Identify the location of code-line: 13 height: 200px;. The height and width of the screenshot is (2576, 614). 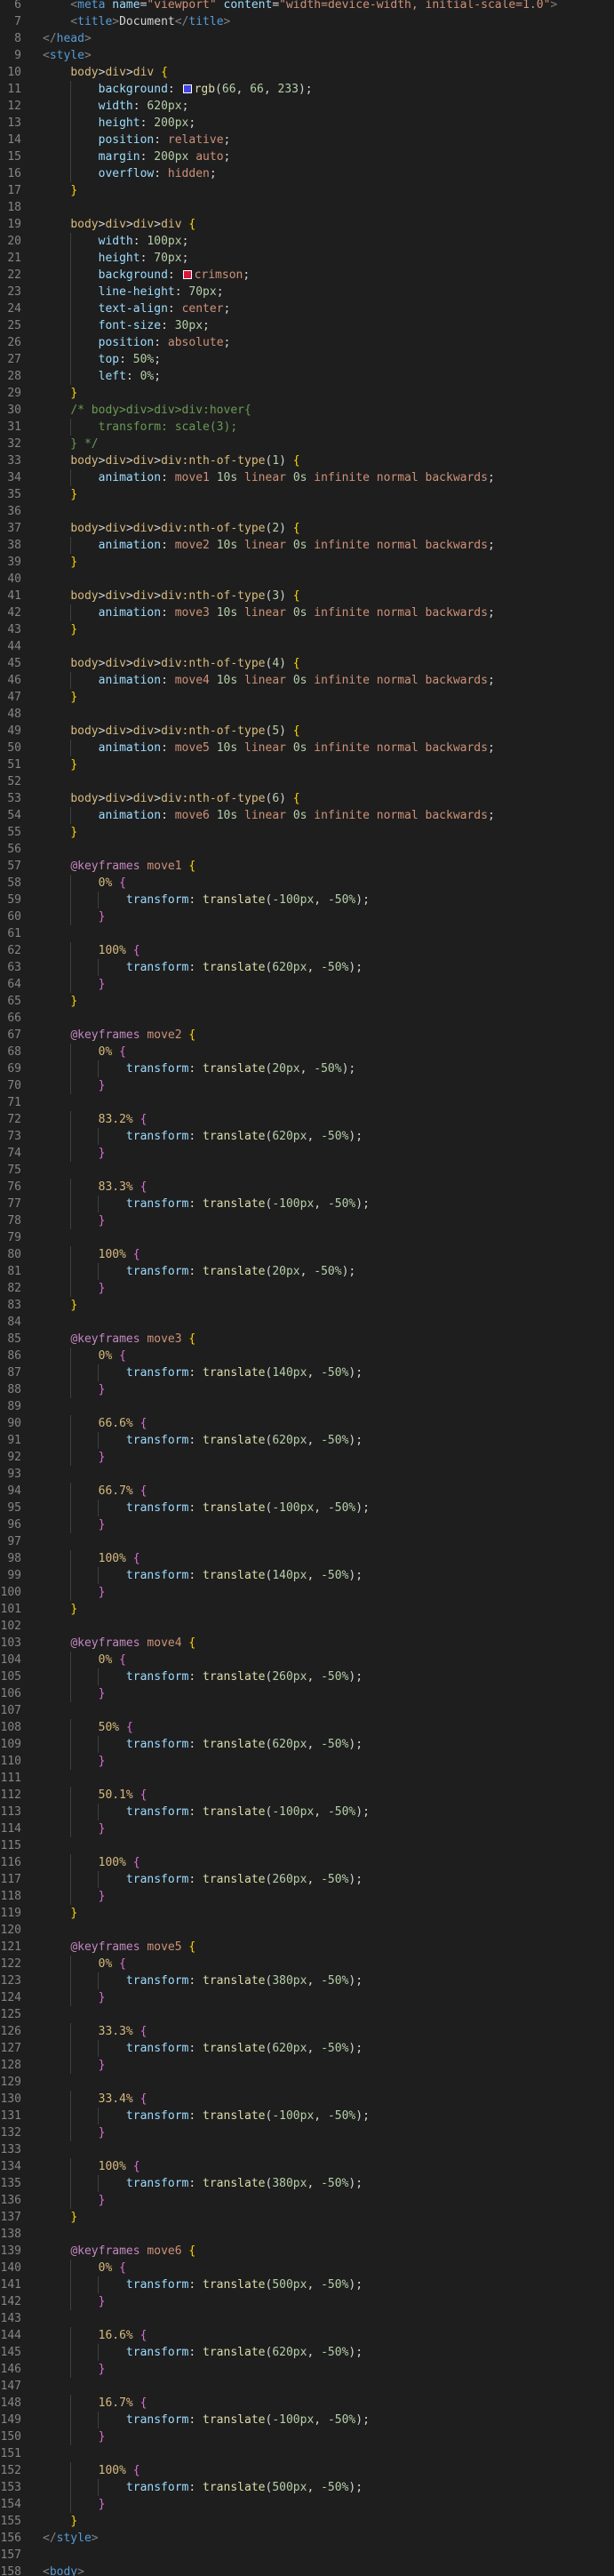
(307, 123).